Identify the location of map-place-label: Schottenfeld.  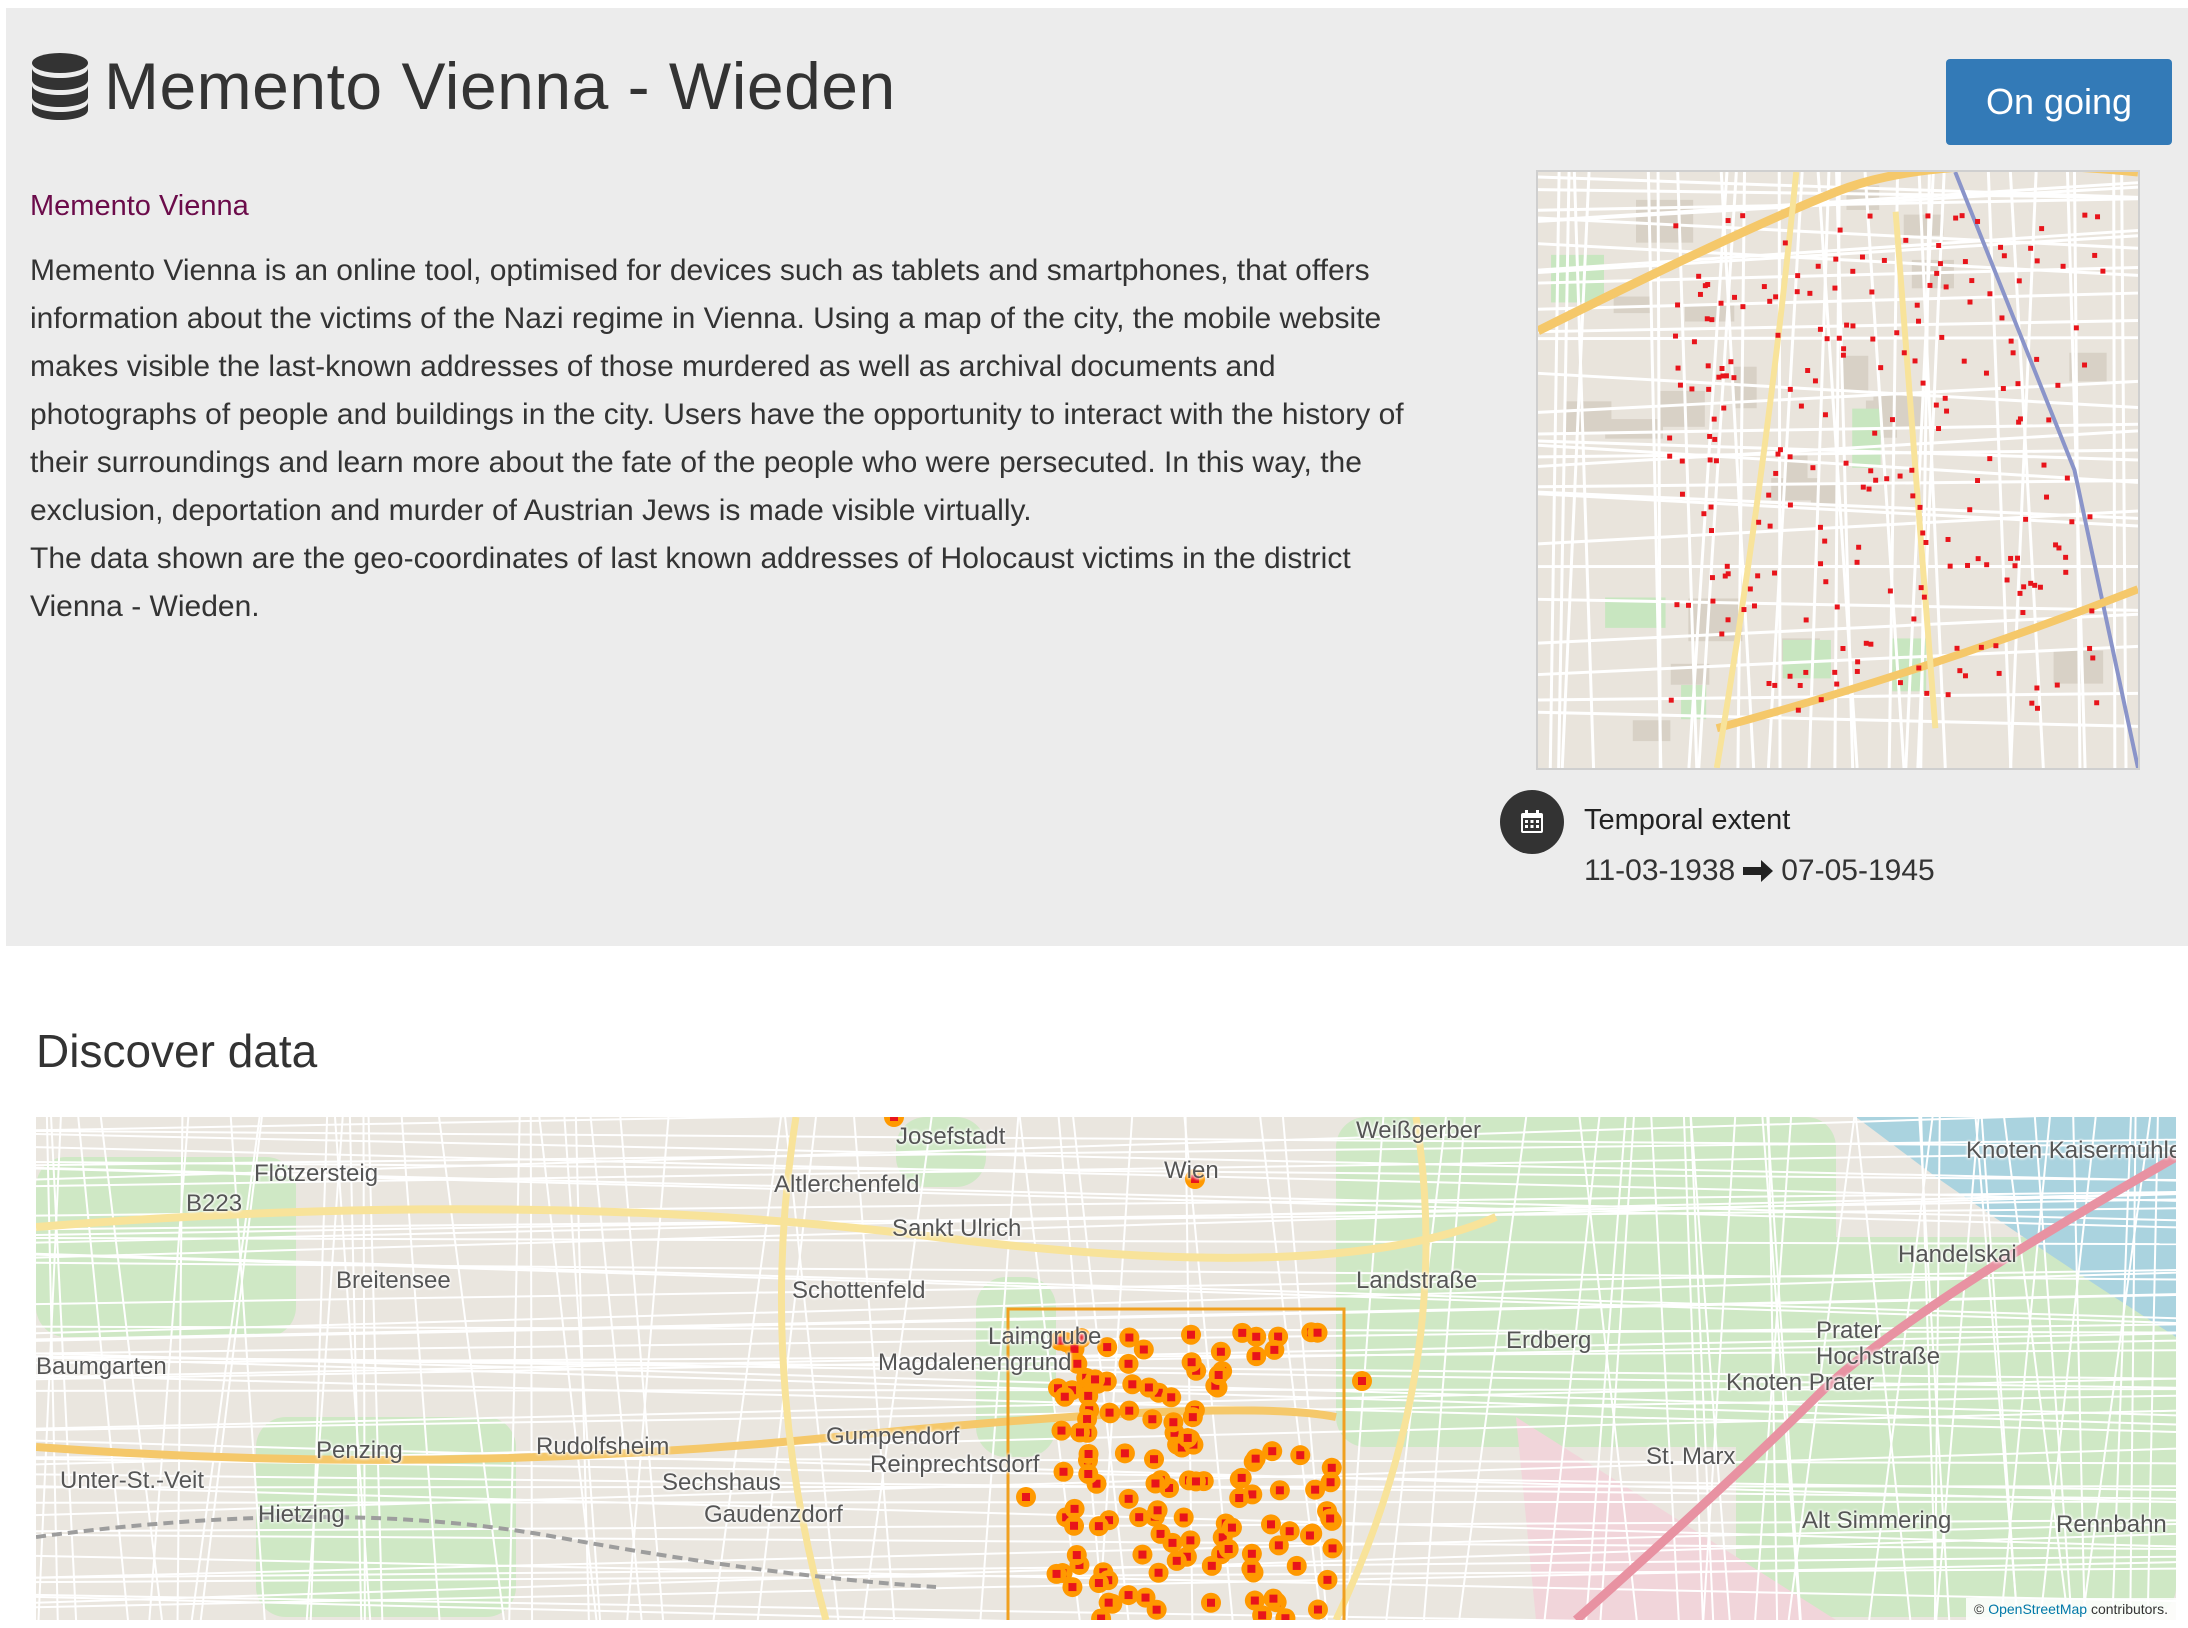
(859, 1290).